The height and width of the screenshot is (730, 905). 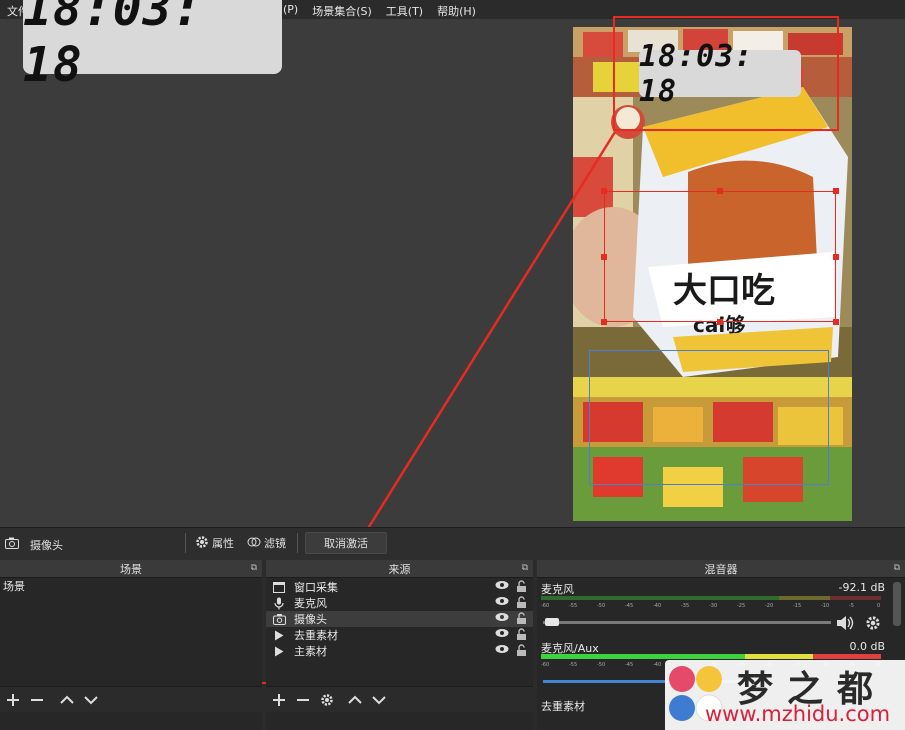 I want to click on source-item-camera: 摄像头, so click(x=399, y=619).